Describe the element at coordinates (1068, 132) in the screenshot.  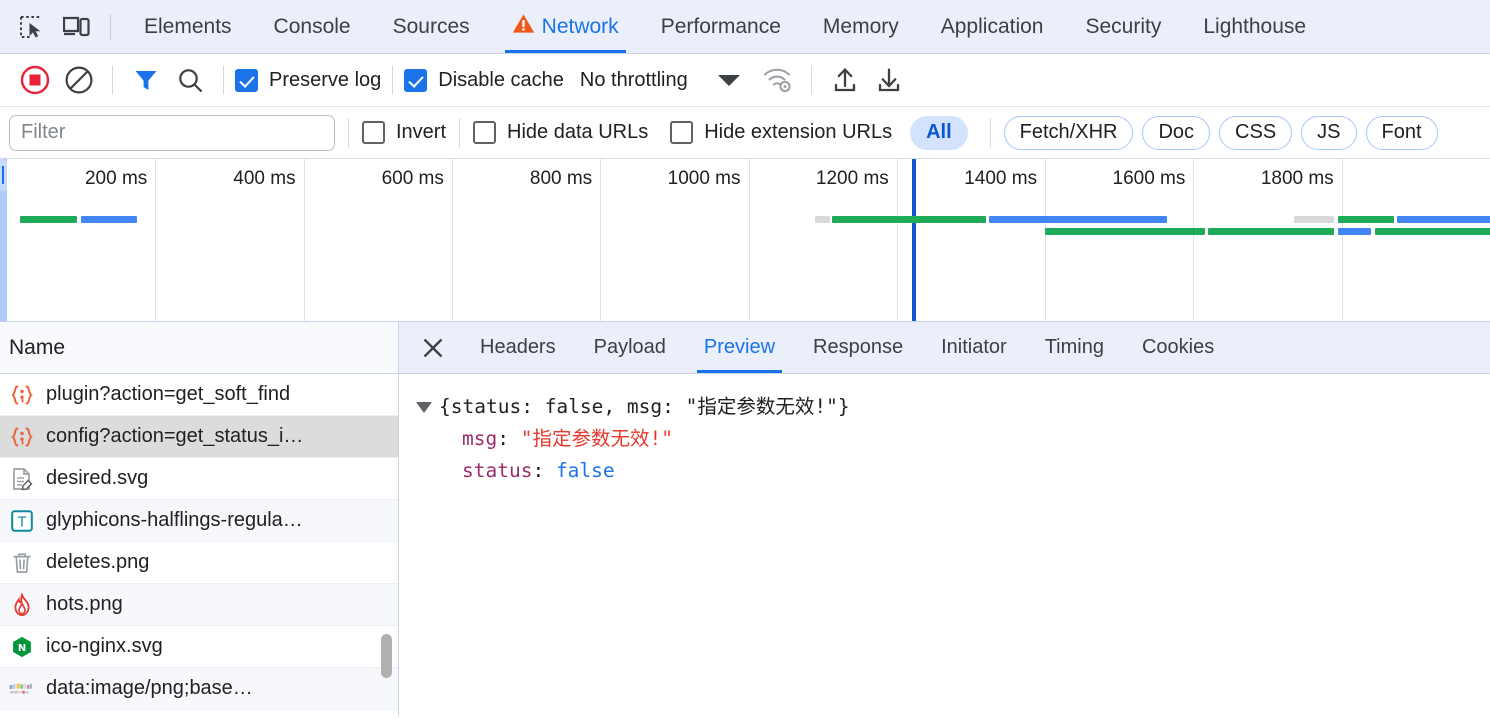
I see `type-filter-fetch-xhr: Fetch/XHR` at that location.